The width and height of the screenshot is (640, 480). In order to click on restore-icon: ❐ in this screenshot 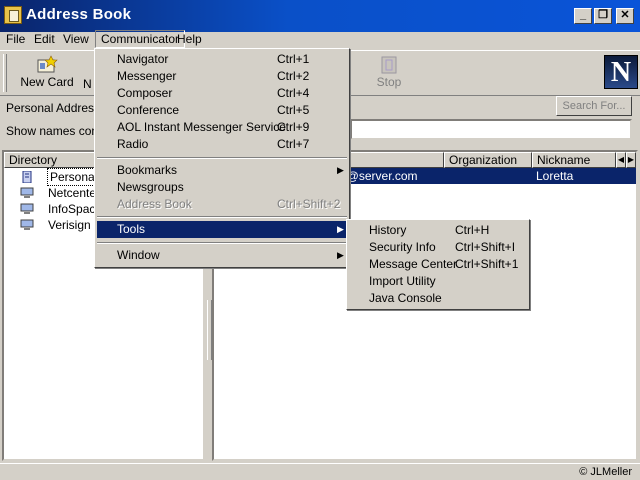, I will do `click(603, 15)`.